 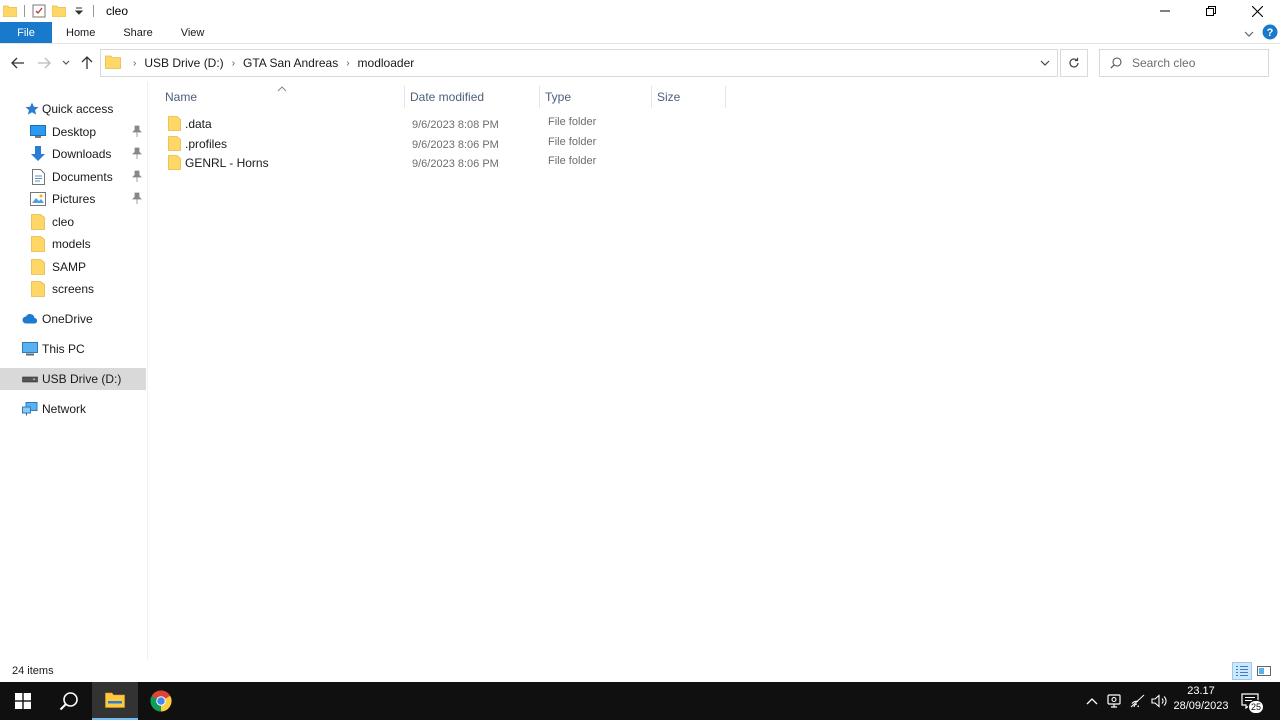 I want to click on nav-item-models: models, so click(x=73, y=244).